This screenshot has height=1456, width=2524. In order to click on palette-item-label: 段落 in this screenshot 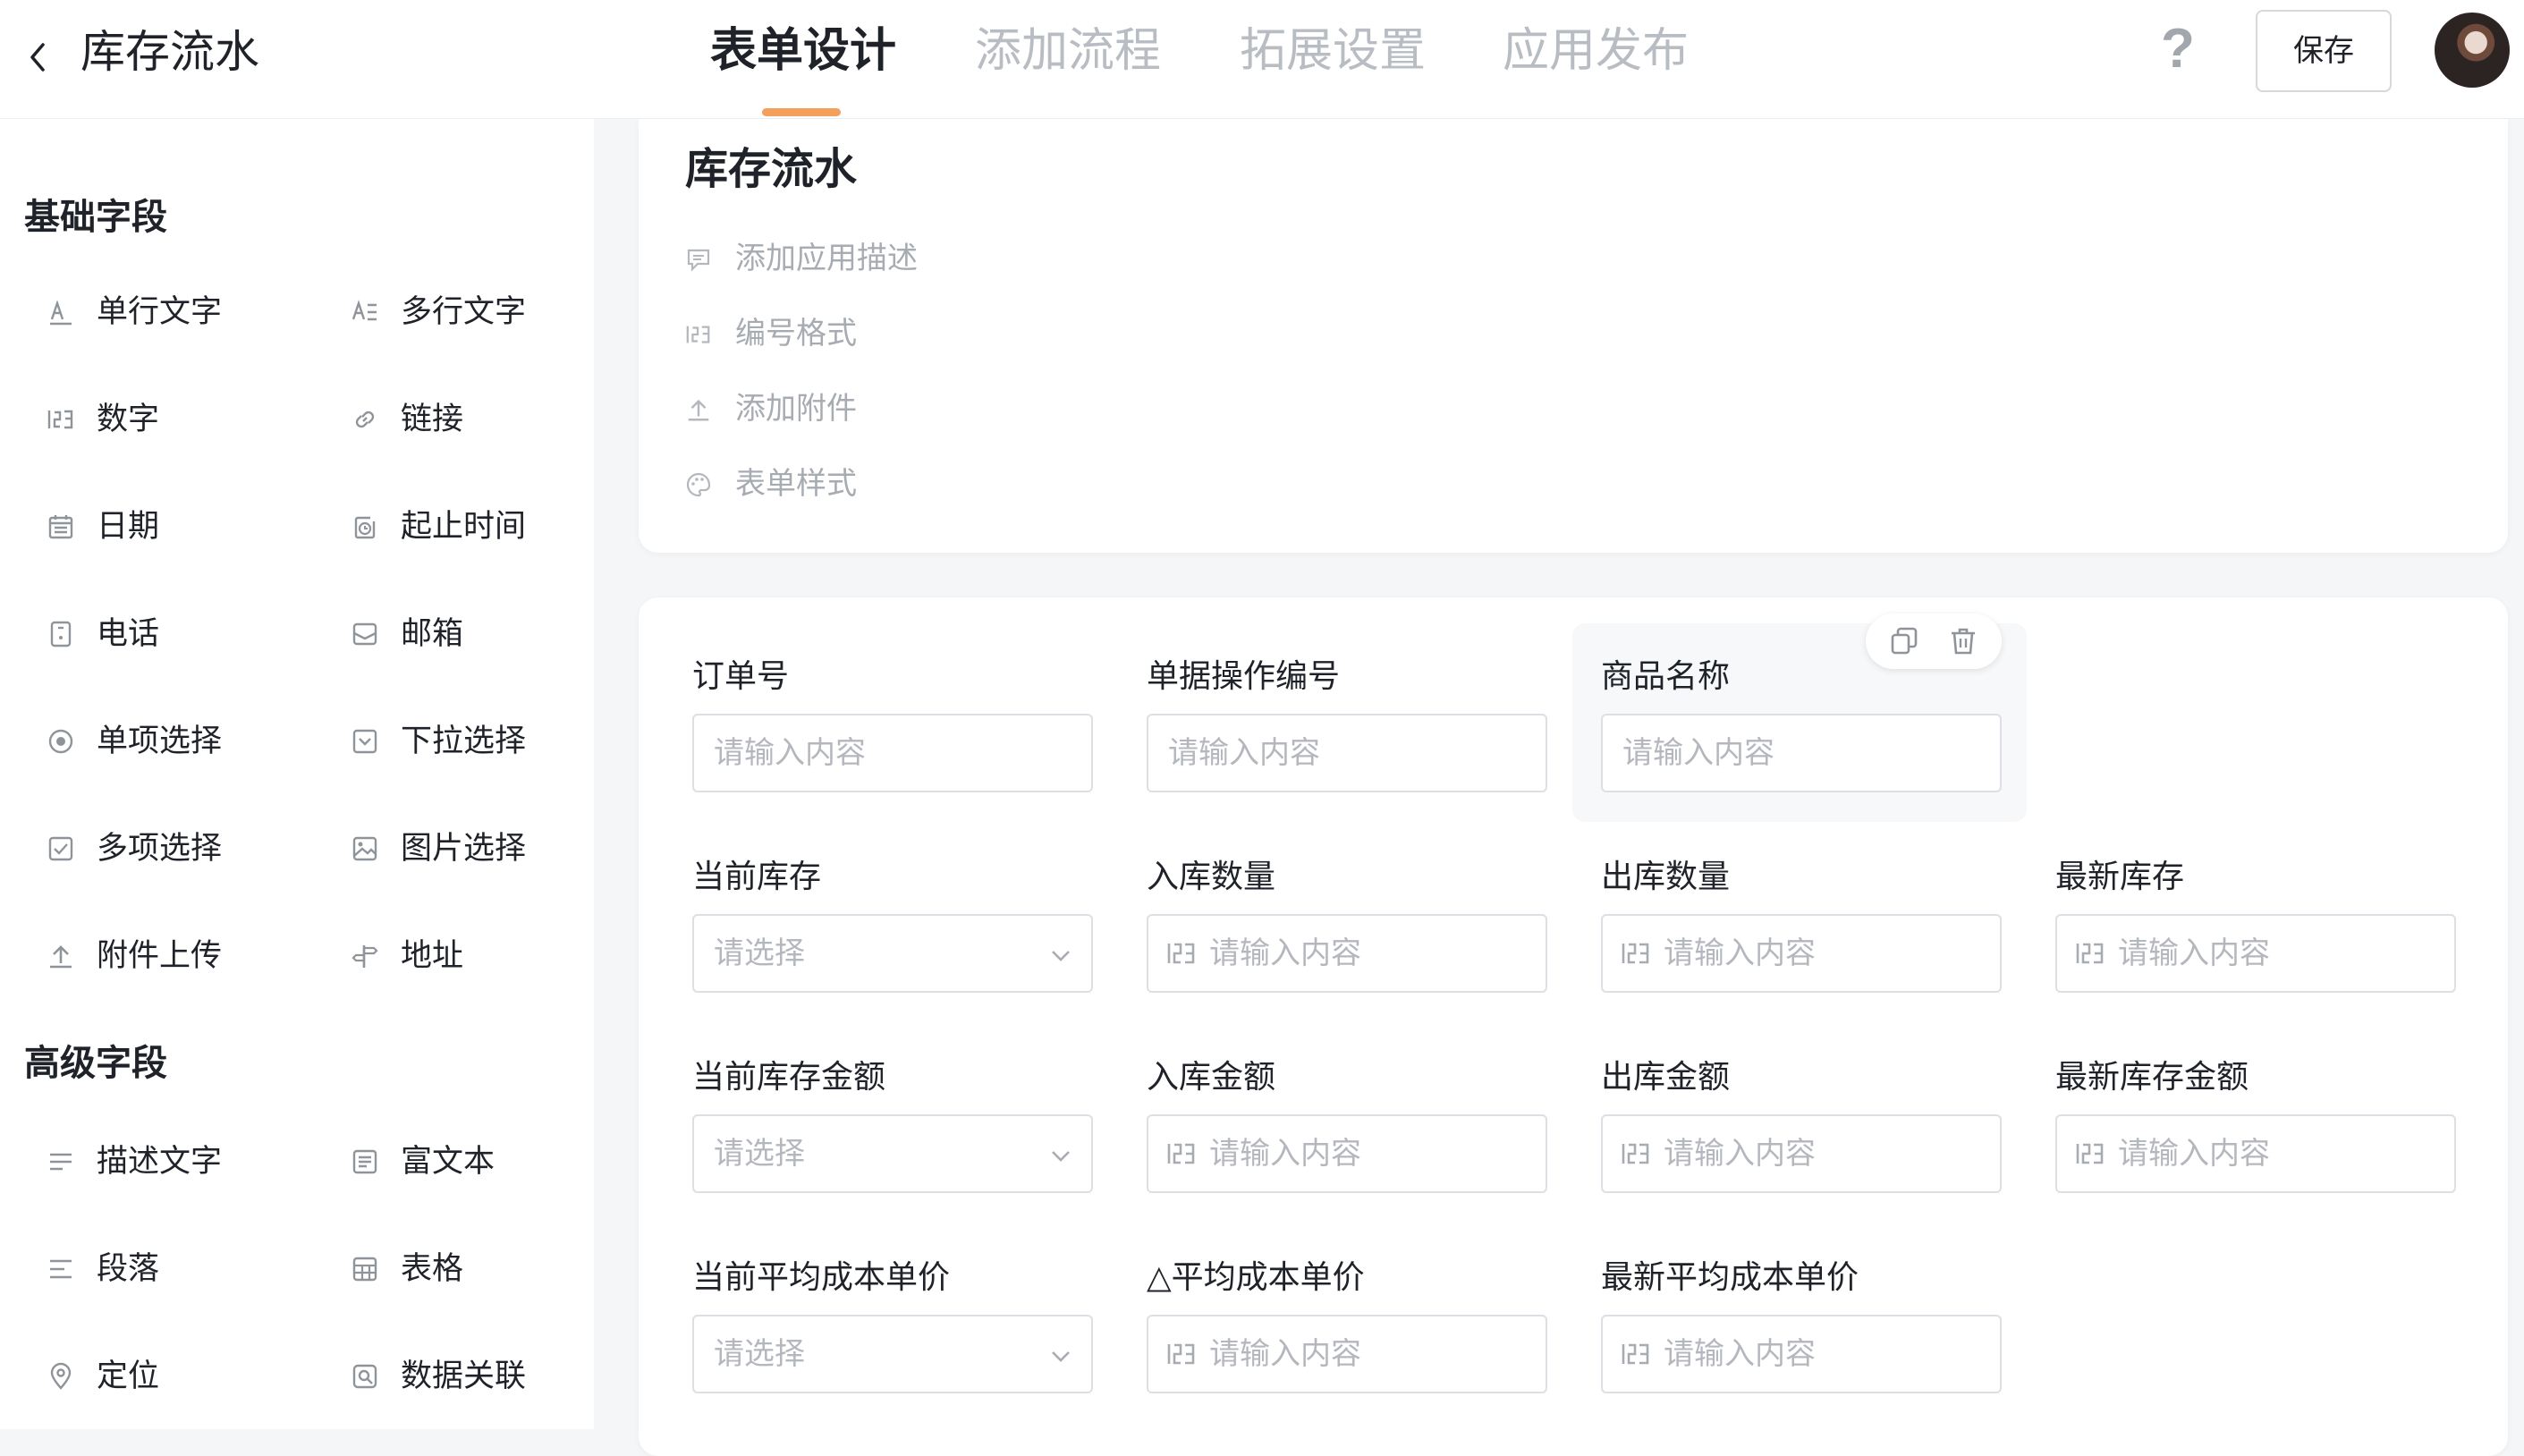, I will do `click(128, 1268)`.